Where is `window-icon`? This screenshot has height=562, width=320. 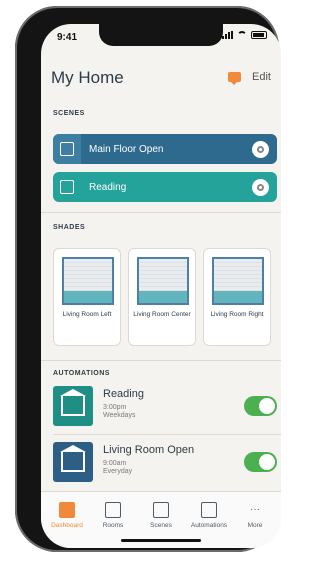 window-icon is located at coordinates (67, 149).